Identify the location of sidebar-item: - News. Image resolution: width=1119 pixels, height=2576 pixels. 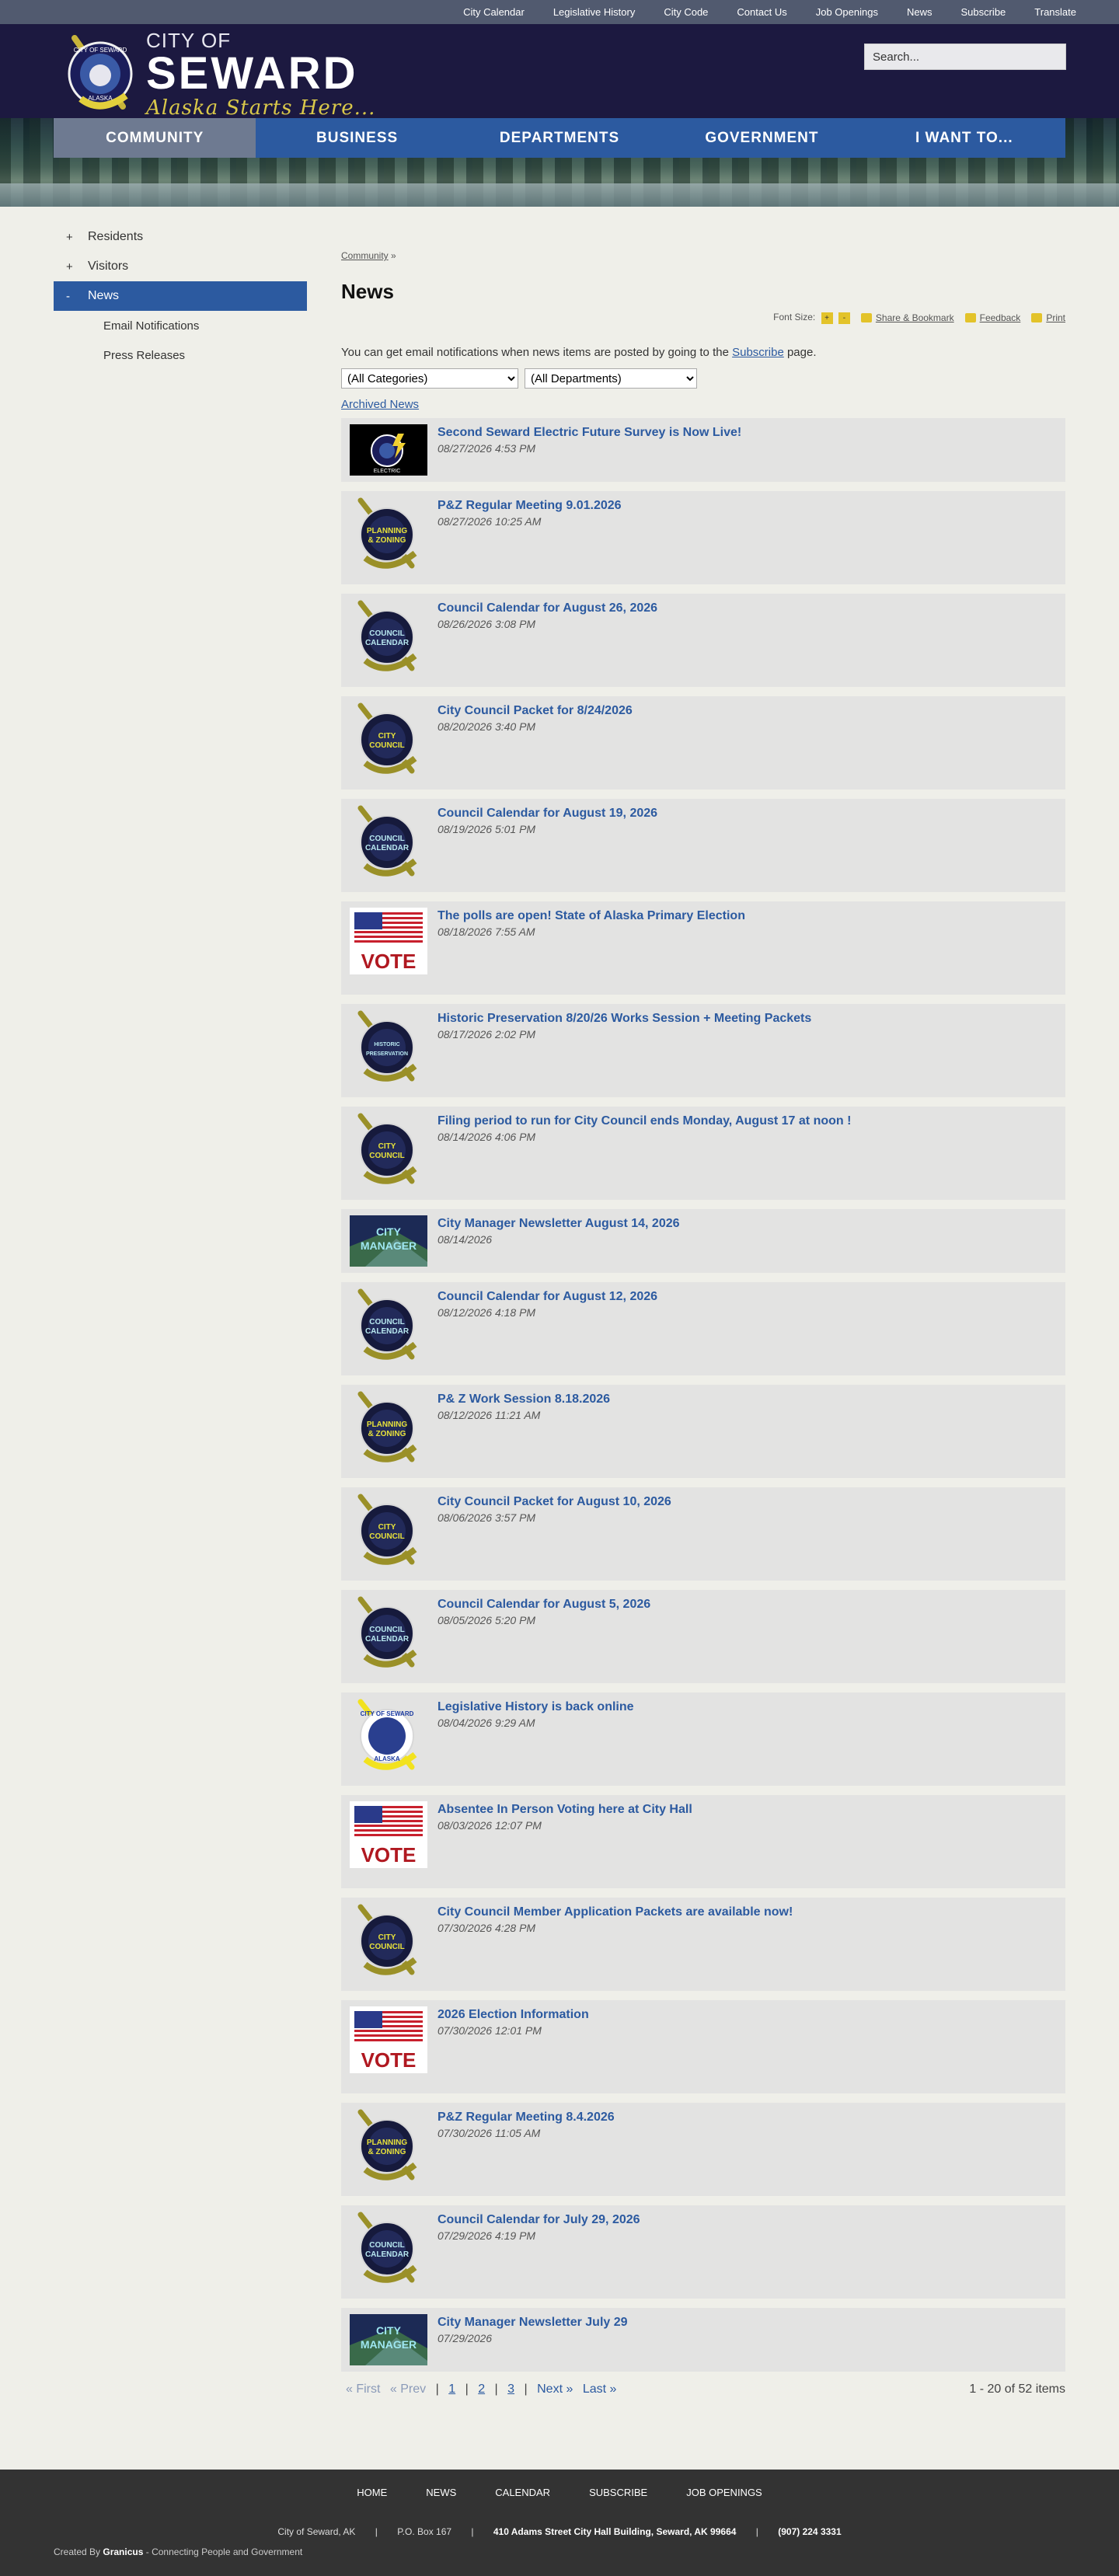
(180, 296).